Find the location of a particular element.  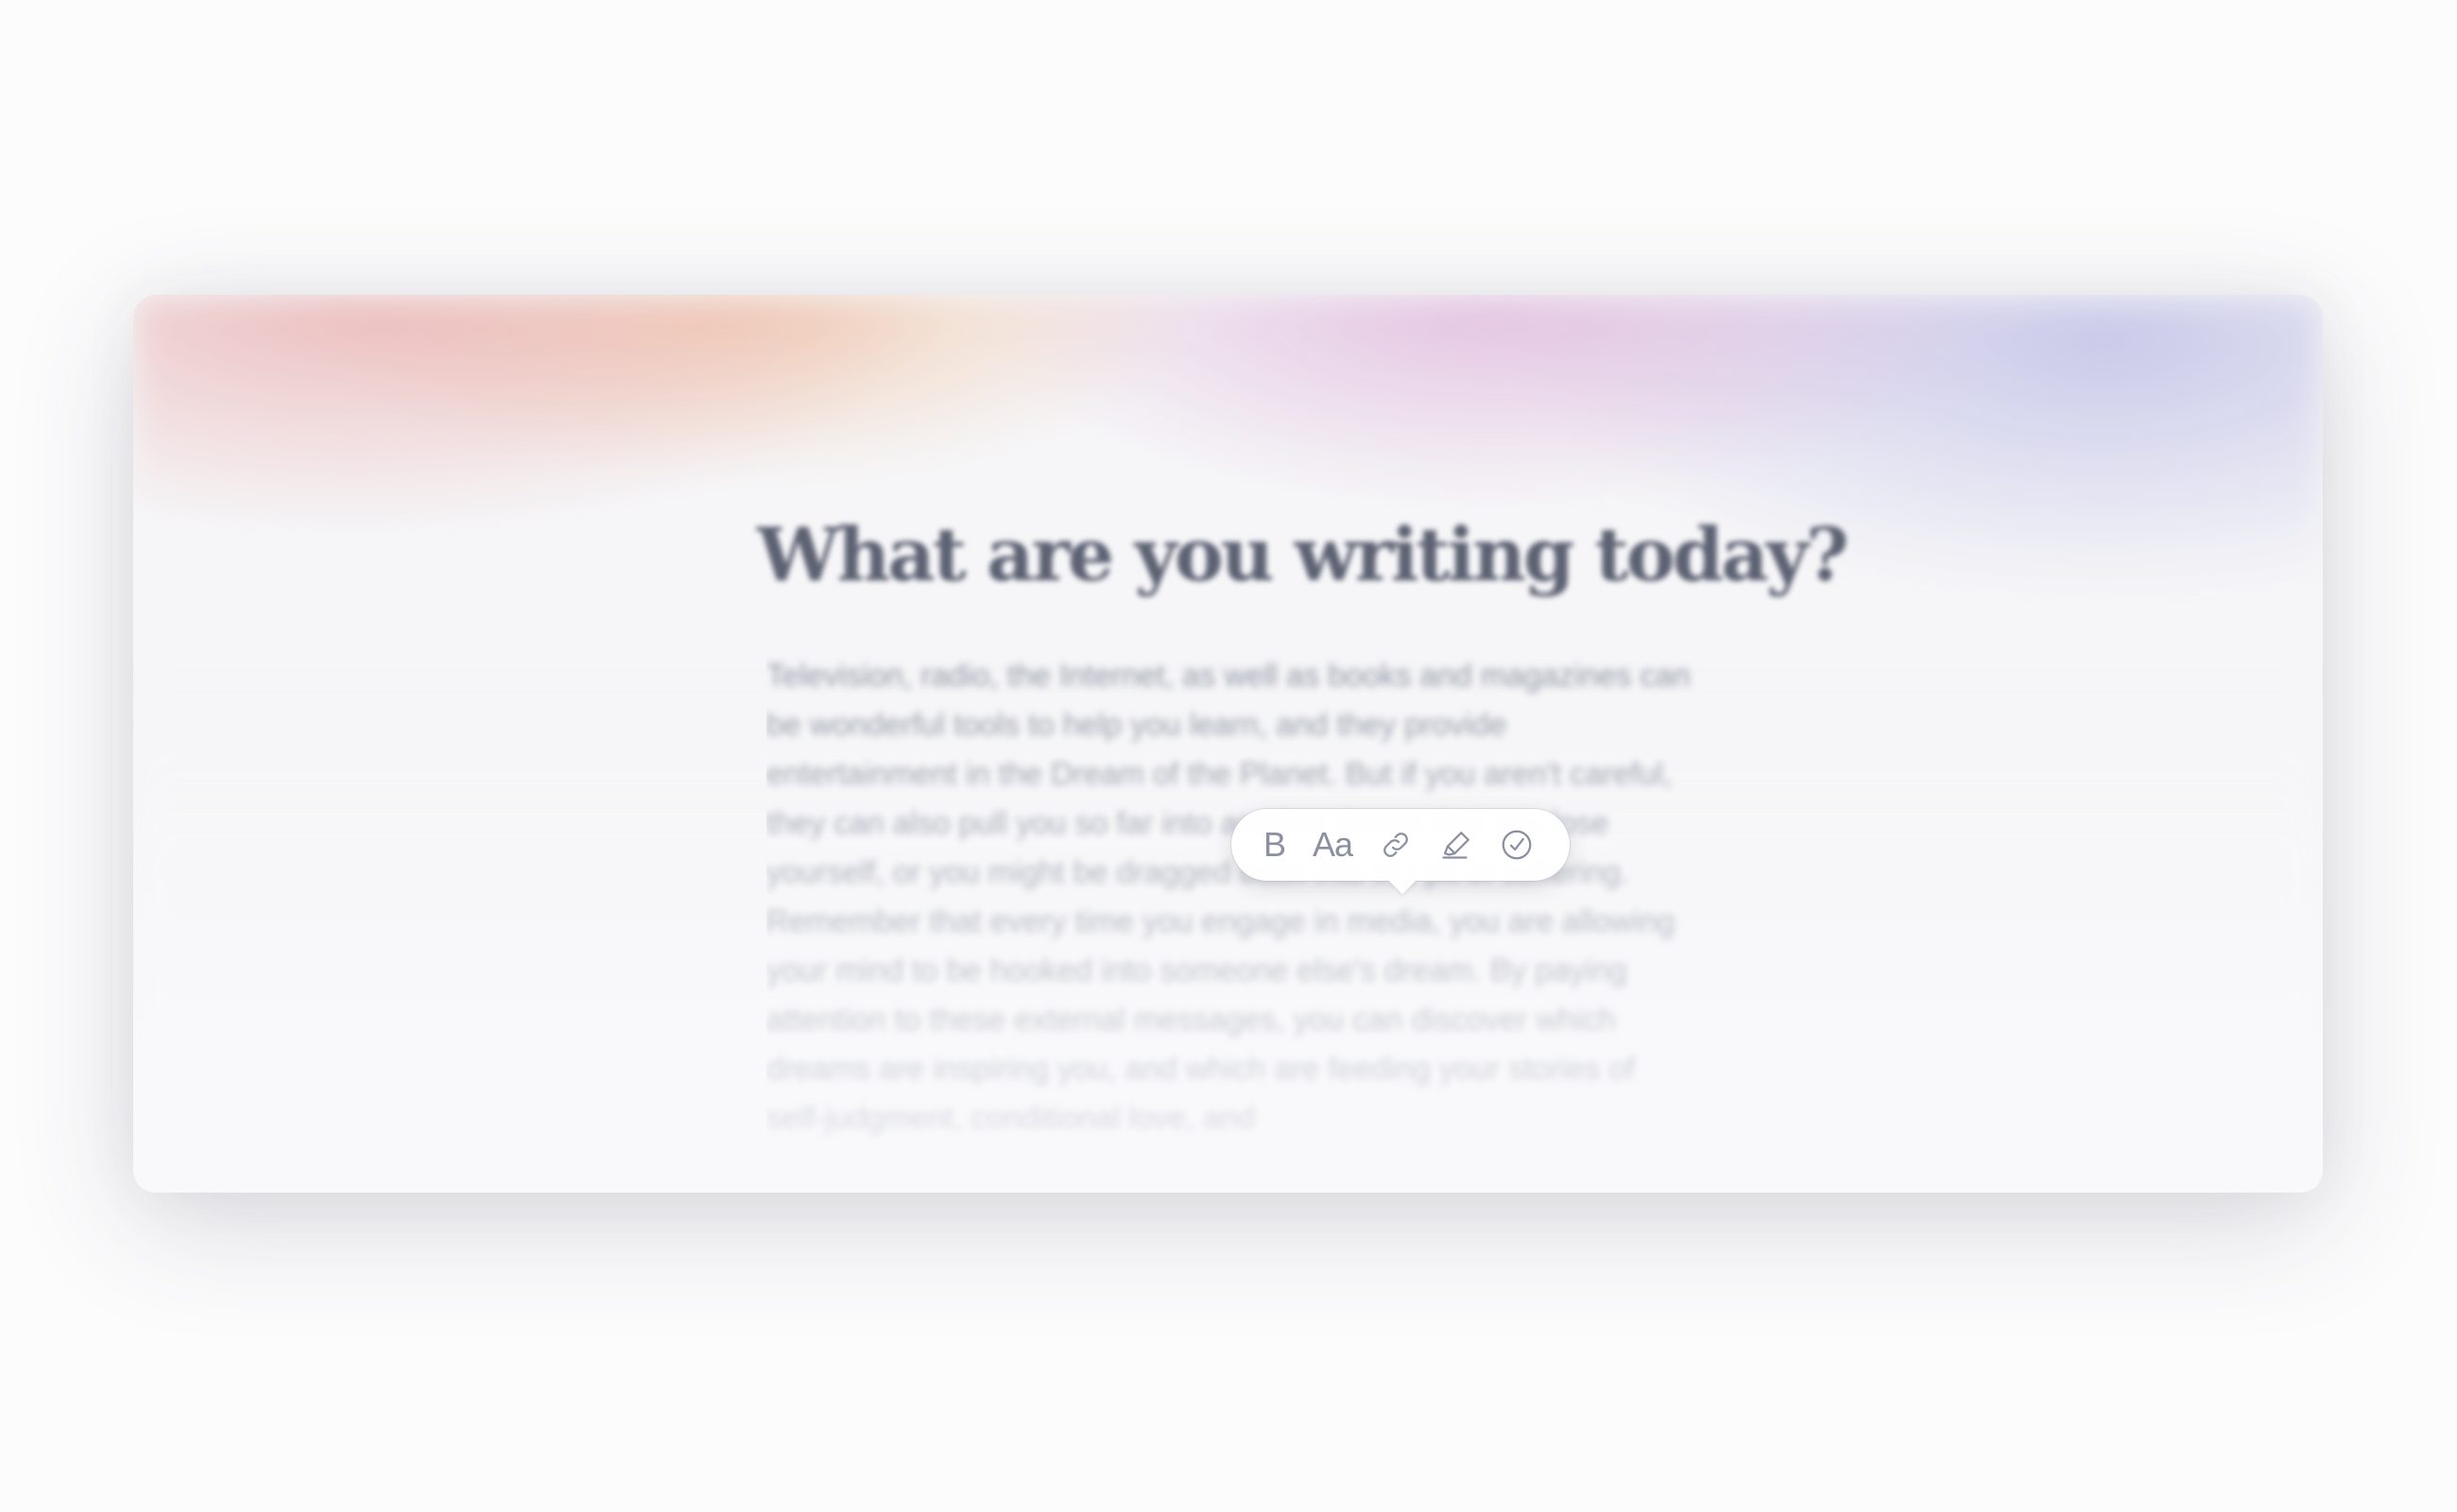

link-button is located at coordinates (1396, 844).